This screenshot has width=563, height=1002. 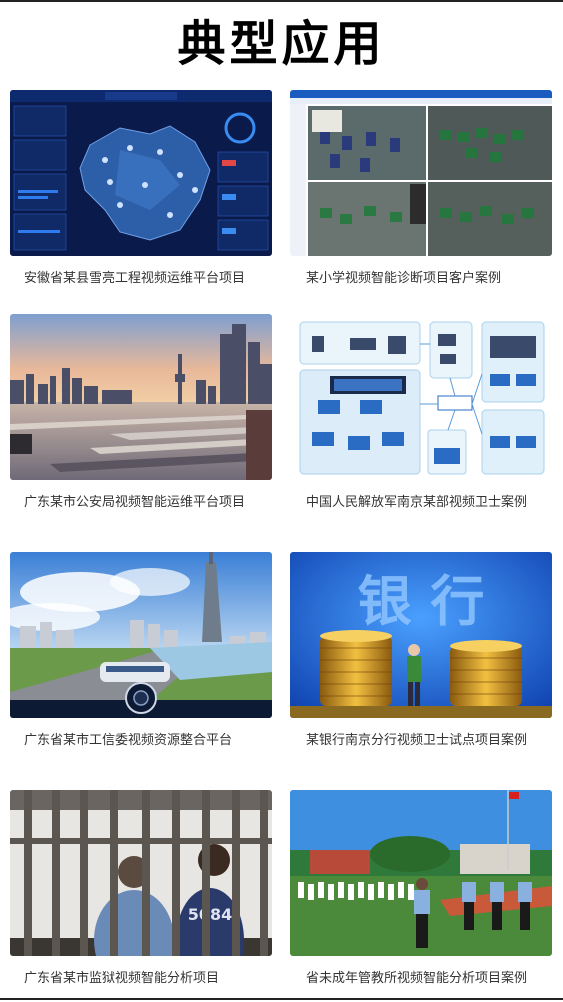 What do you see at coordinates (421, 601) in the screenshot?
I see `bank-characters: 银 行` at bounding box center [421, 601].